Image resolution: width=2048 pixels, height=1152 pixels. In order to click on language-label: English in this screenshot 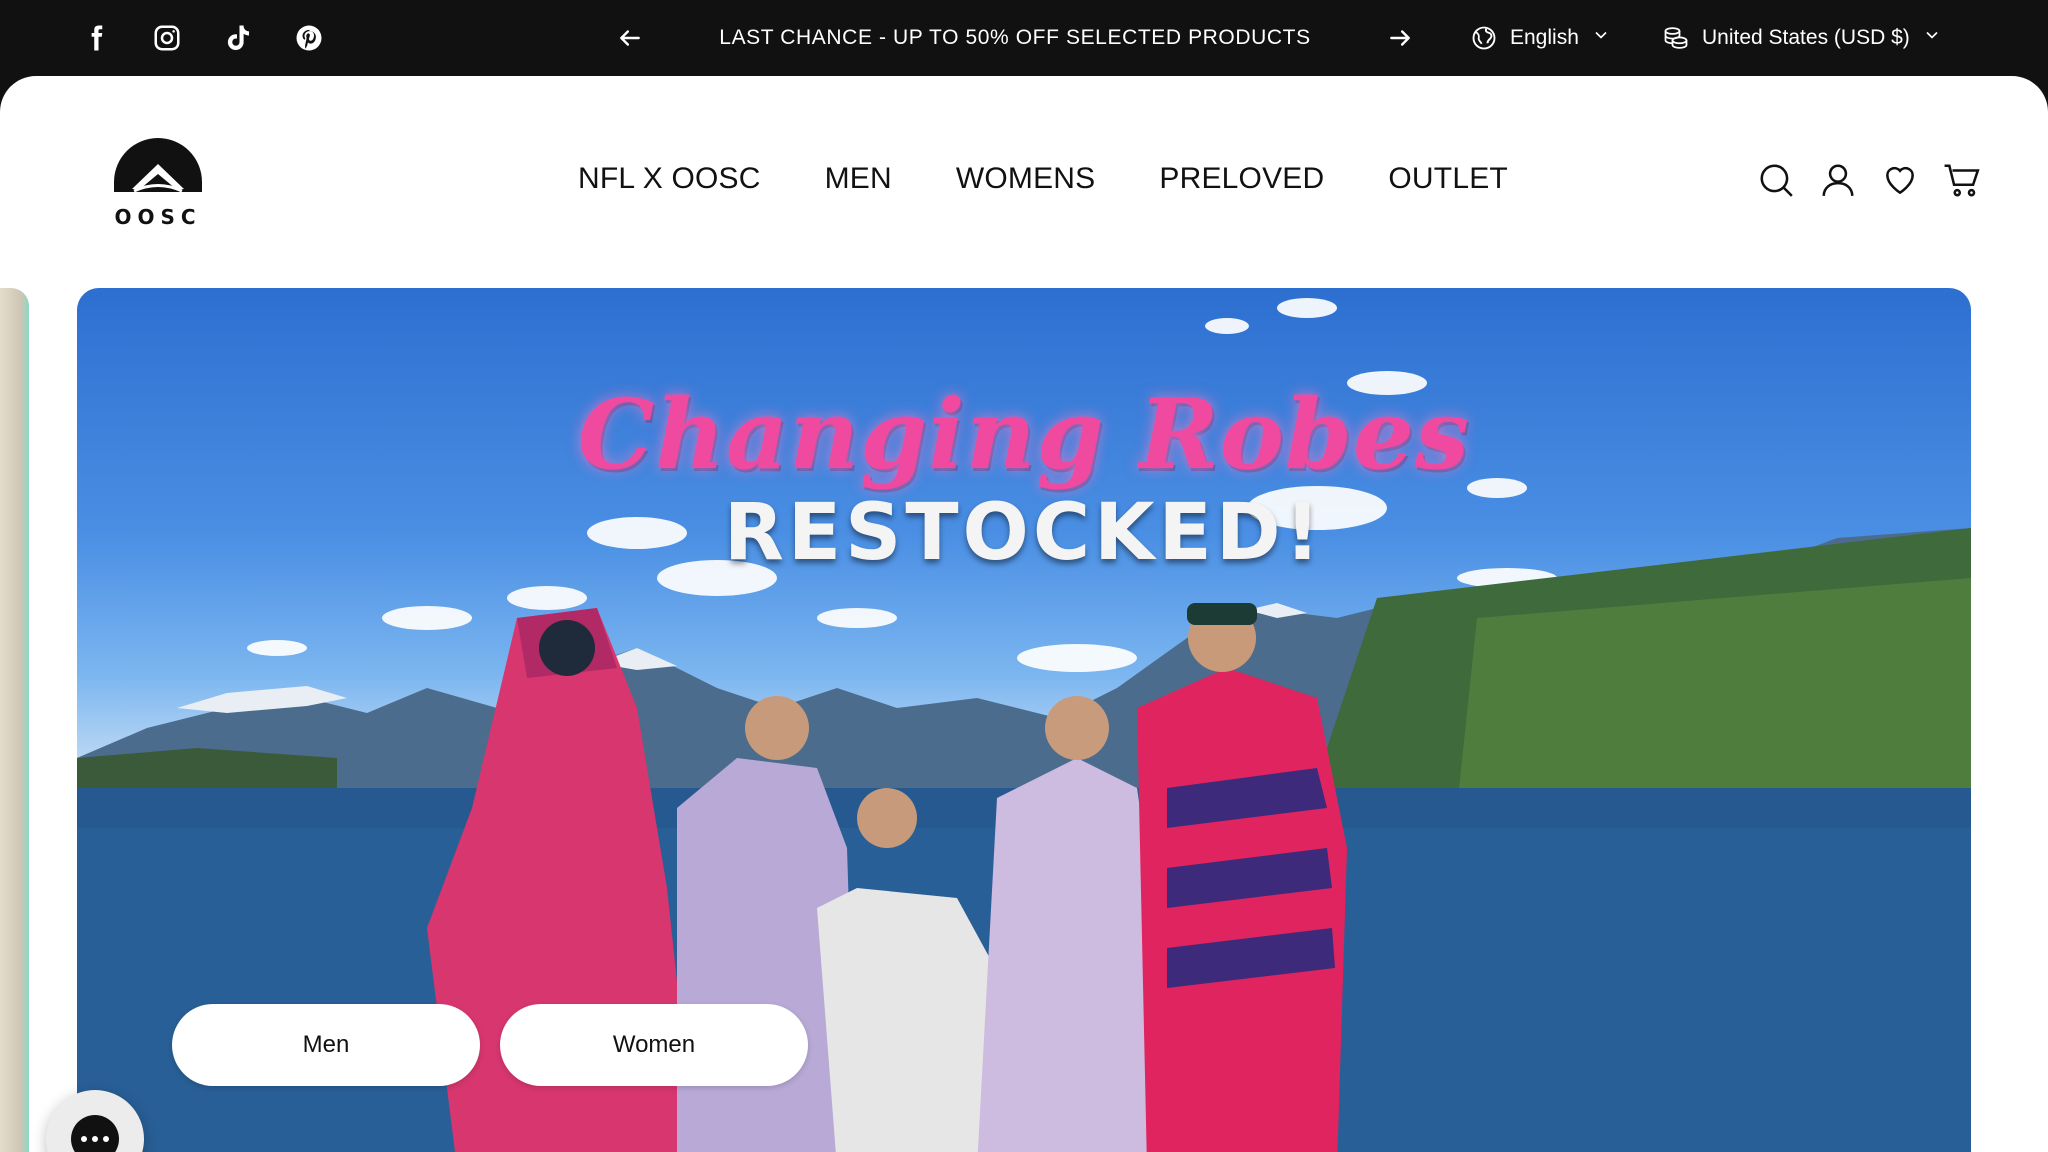, I will do `click(1544, 37)`.